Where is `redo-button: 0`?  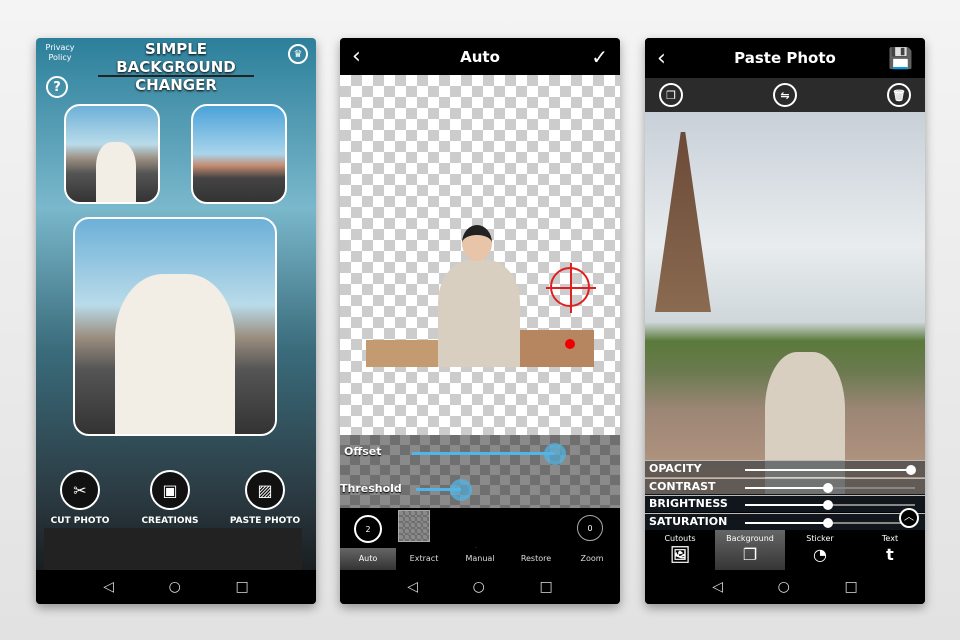 redo-button: 0 is located at coordinates (590, 528).